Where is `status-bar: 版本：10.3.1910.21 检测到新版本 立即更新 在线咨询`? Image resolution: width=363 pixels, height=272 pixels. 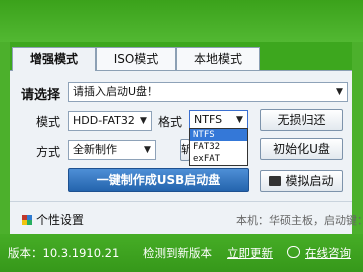
status-bar: 版本：10.3.1910.21 检测到新版本 立即更新 在线咨询 is located at coordinates (181, 253).